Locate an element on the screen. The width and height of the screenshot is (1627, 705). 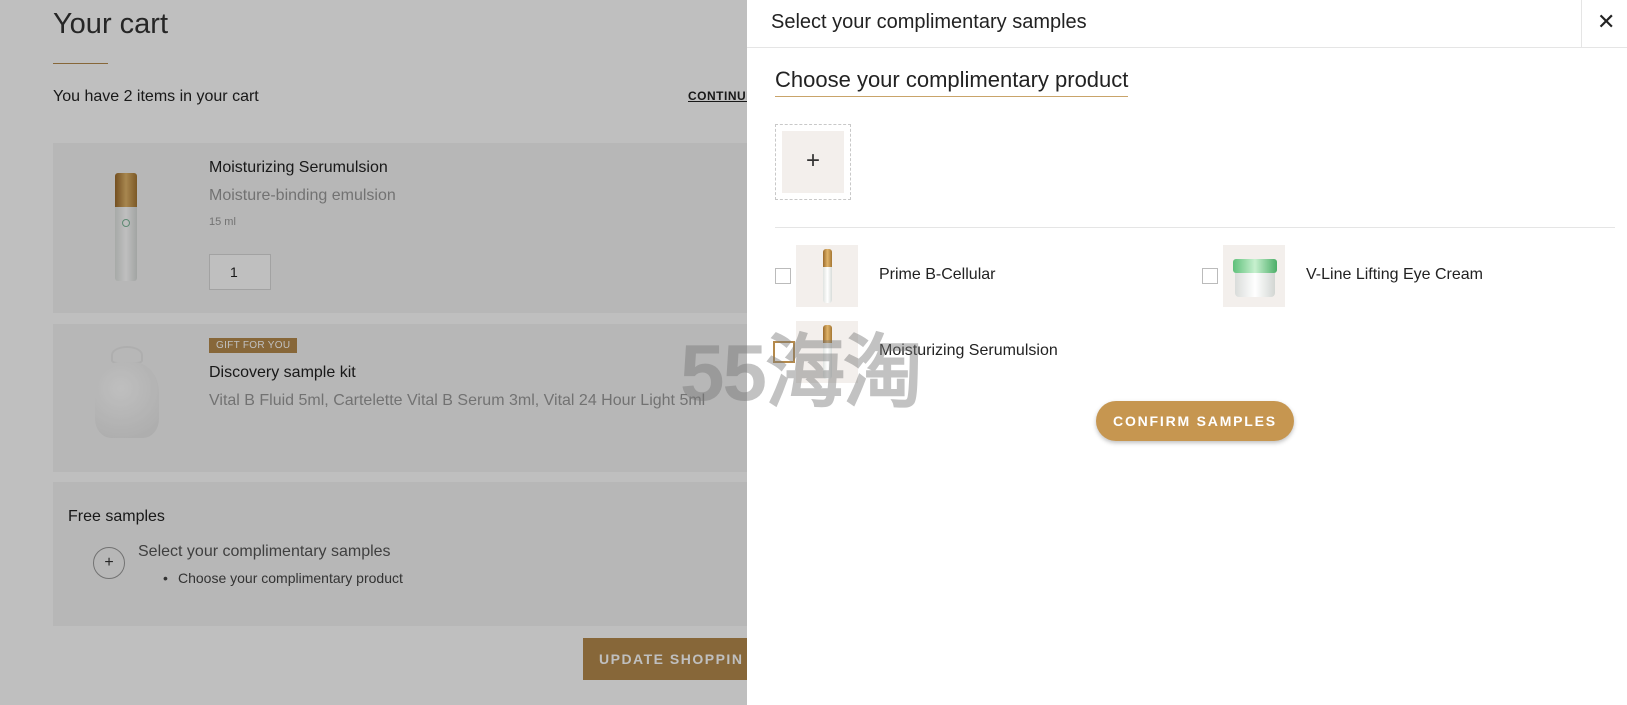
sample-option: Prime B-Cellular is located at coordinates (985, 276).